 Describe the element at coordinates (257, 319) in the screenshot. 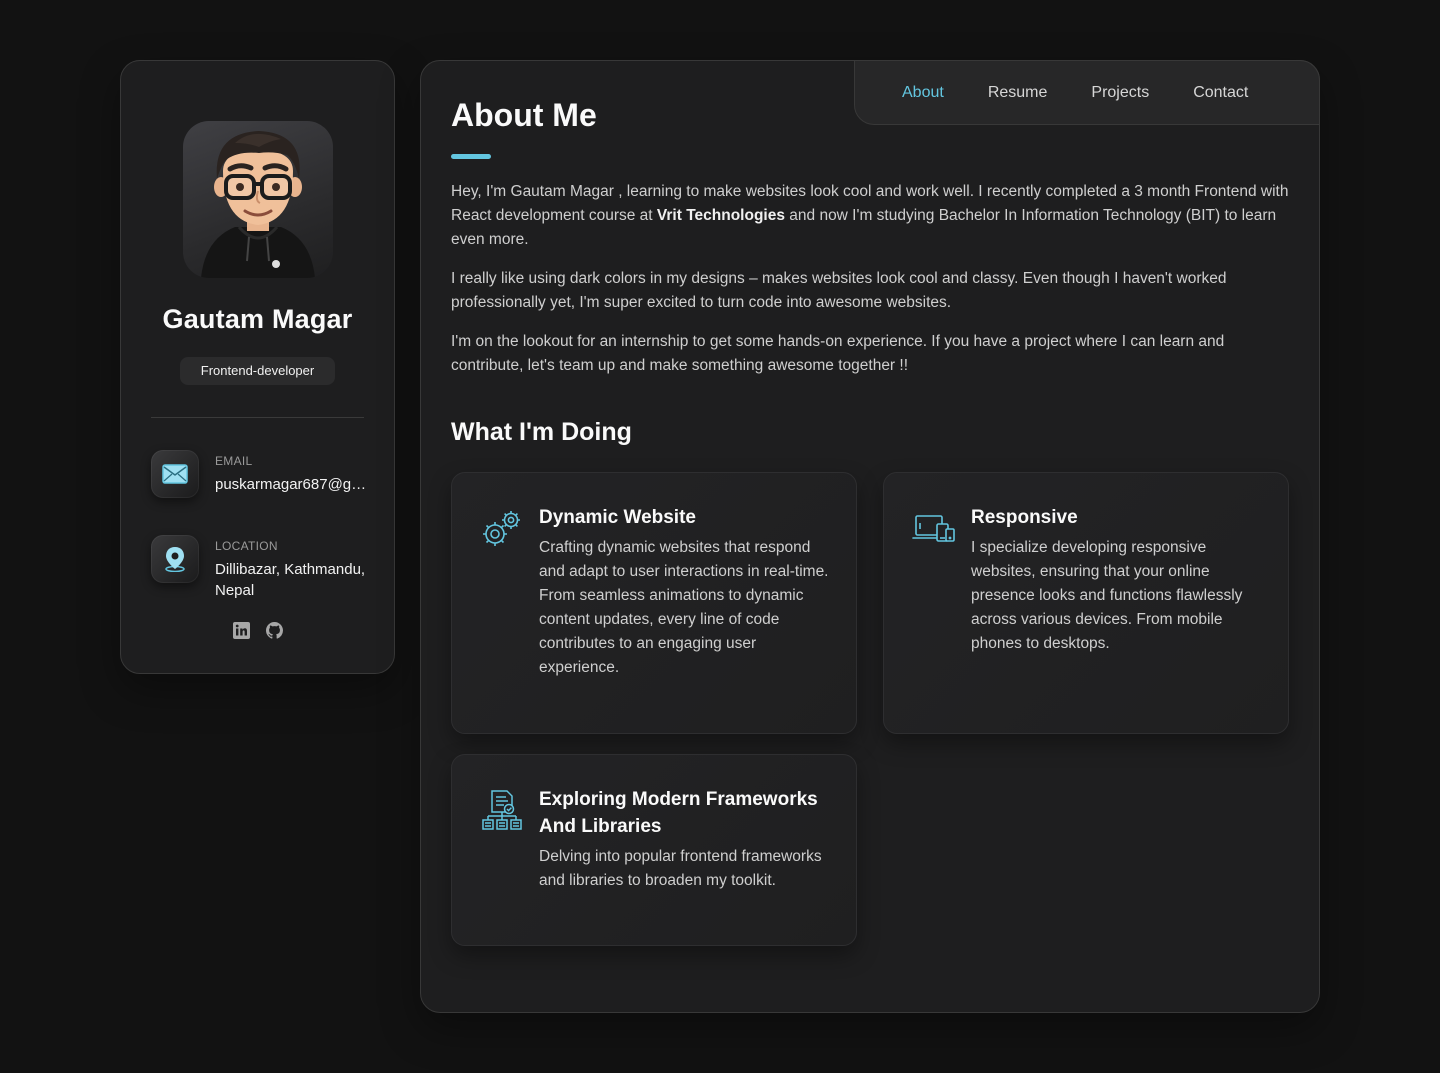

I see `profile-name: Gautam Magar` at that location.